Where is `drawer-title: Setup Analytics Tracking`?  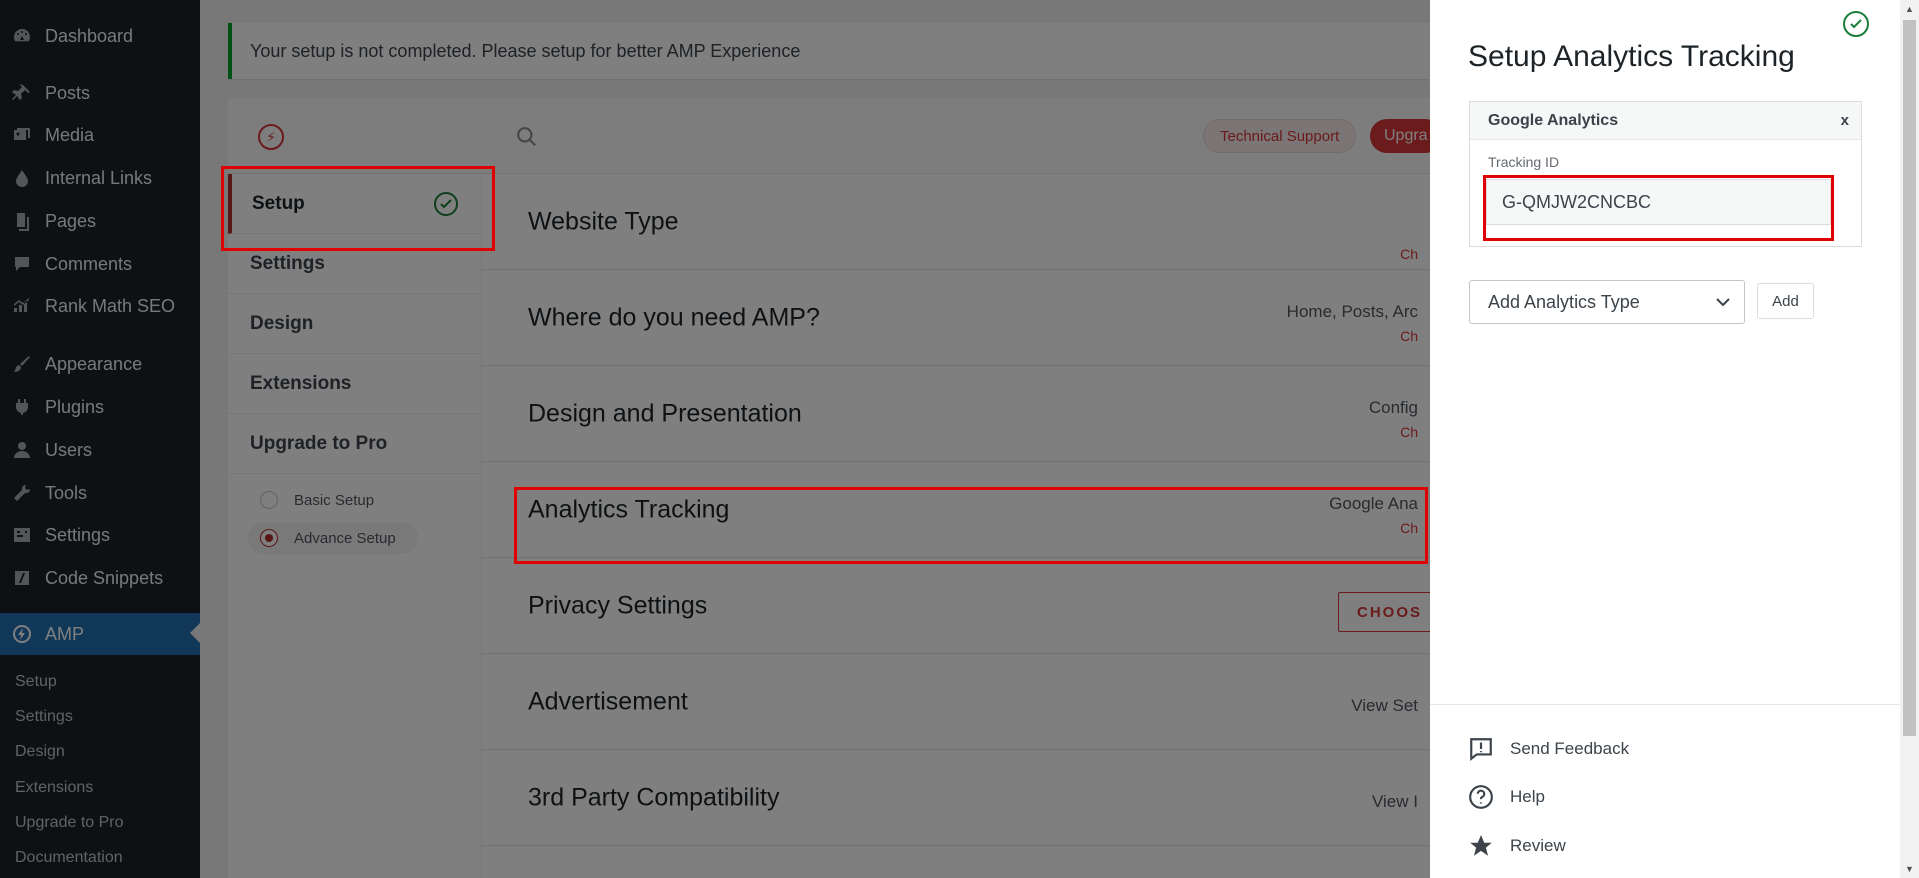
drawer-title: Setup Analytics Tracking is located at coordinates (1631, 56).